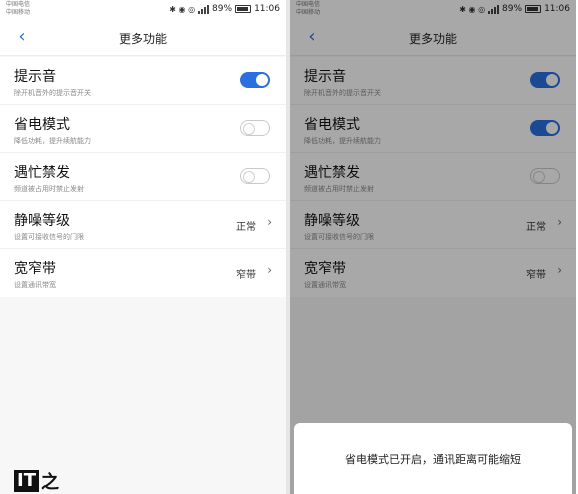 Image resolution: width=578 pixels, height=494 pixels. What do you see at coordinates (52, 93) in the screenshot?
I see `setting-subtitle: 除开机音外的提示音开关` at bounding box center [52, 93].